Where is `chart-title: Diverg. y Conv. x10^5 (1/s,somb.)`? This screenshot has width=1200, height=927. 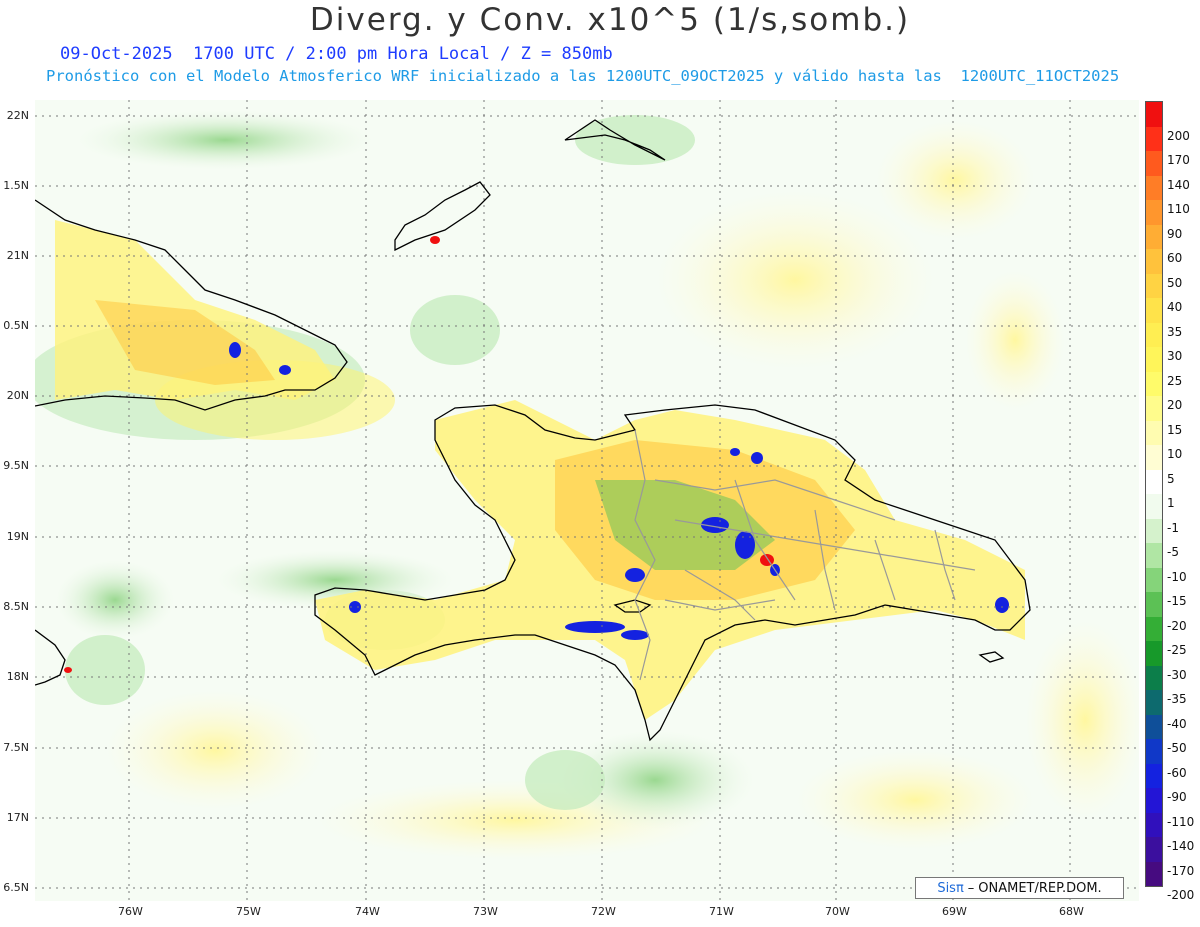
chart-title: Diverg. y Conv. x10^5 (1/s,somb.) is located at coordinates (610, 20).